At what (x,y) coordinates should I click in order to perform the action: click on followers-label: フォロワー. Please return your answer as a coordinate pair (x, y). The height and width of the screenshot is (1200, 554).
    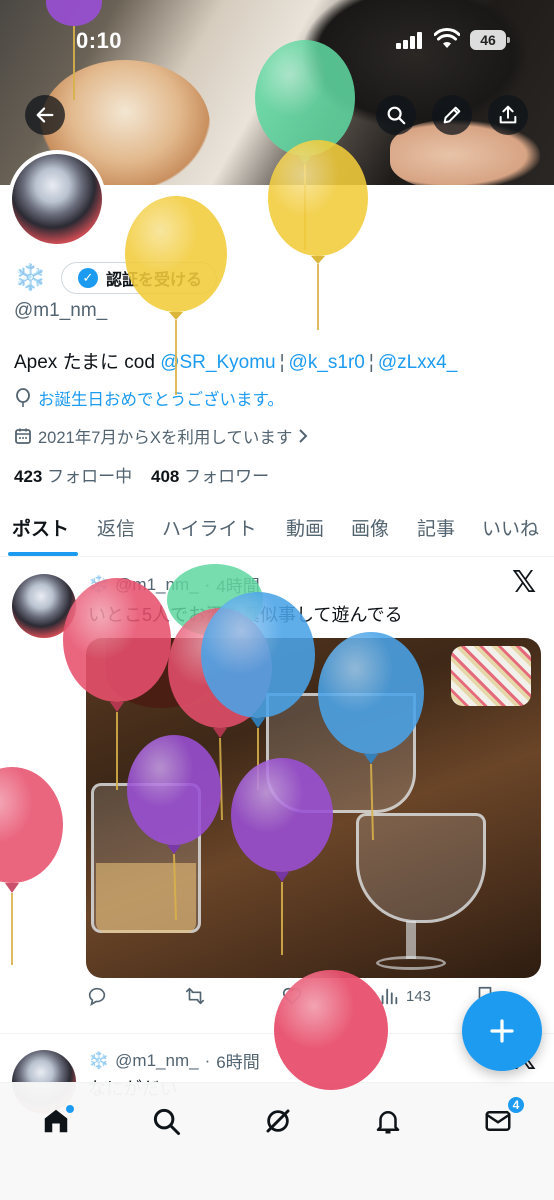
    Looking at the image, I should click on (227, 476).